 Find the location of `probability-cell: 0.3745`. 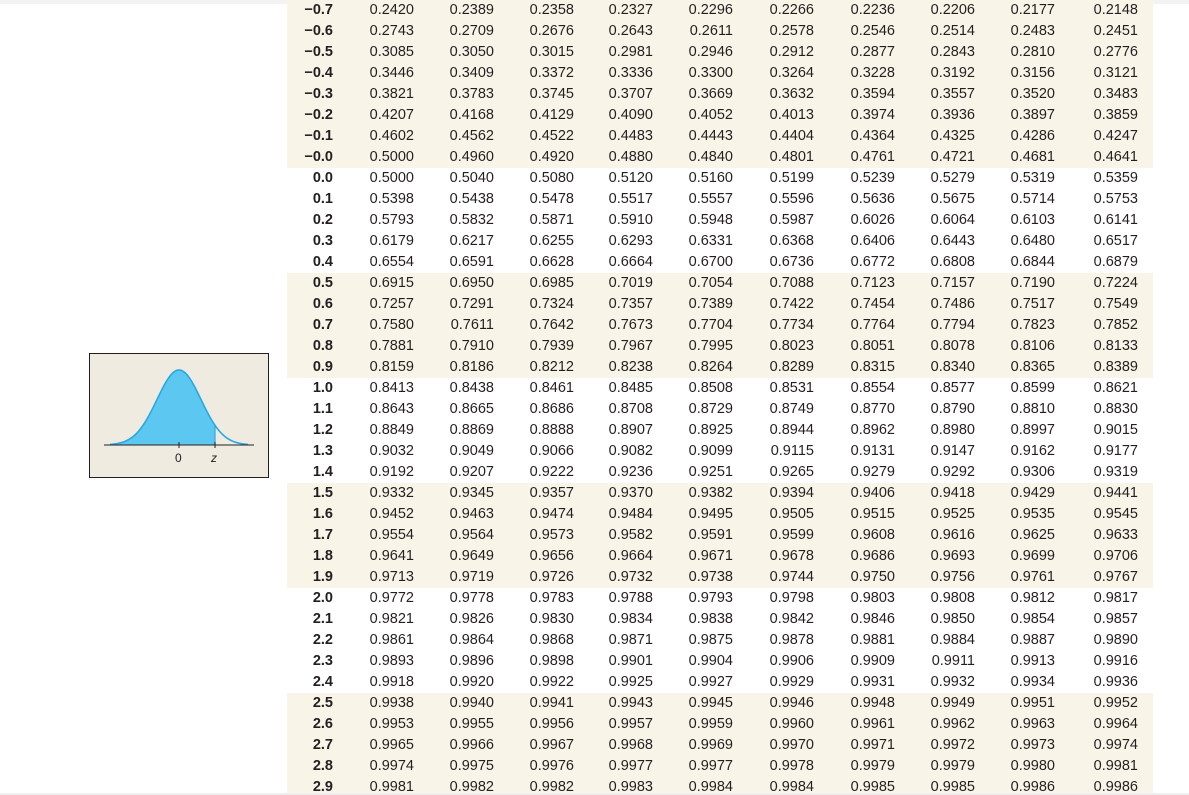

probability-cell: 0.3745 is located at coordinates (551, 94).